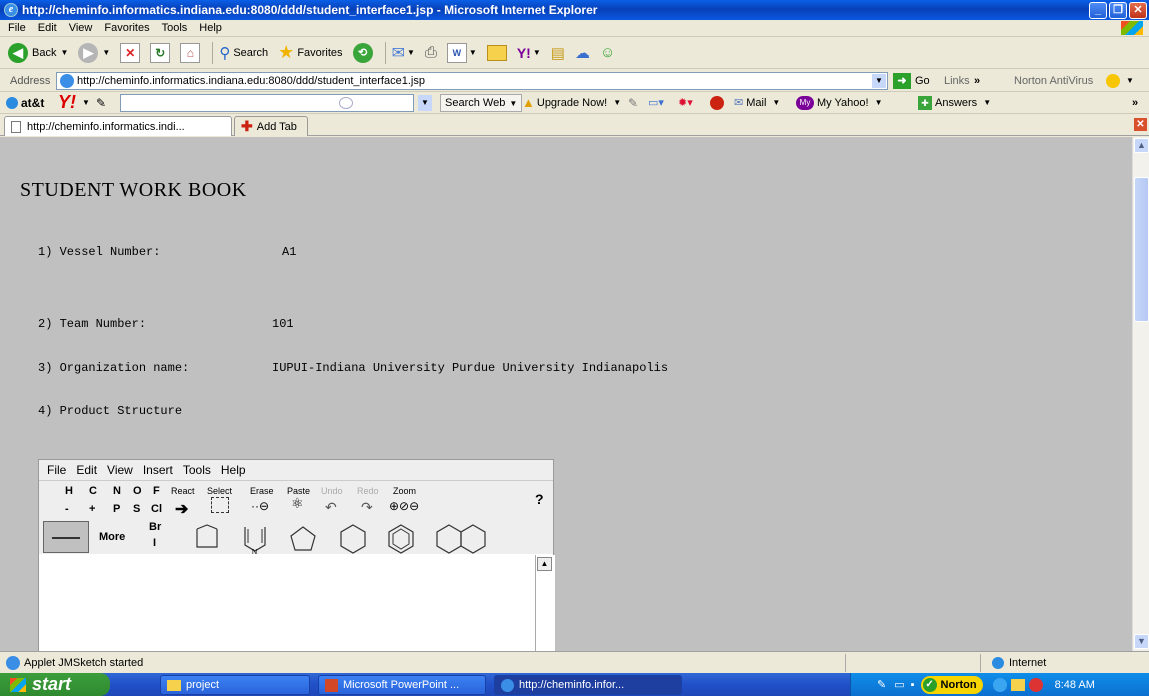 The image size is (1149, 696). I want to click on search-web-button: Search Web ▼, so click(481, 103).